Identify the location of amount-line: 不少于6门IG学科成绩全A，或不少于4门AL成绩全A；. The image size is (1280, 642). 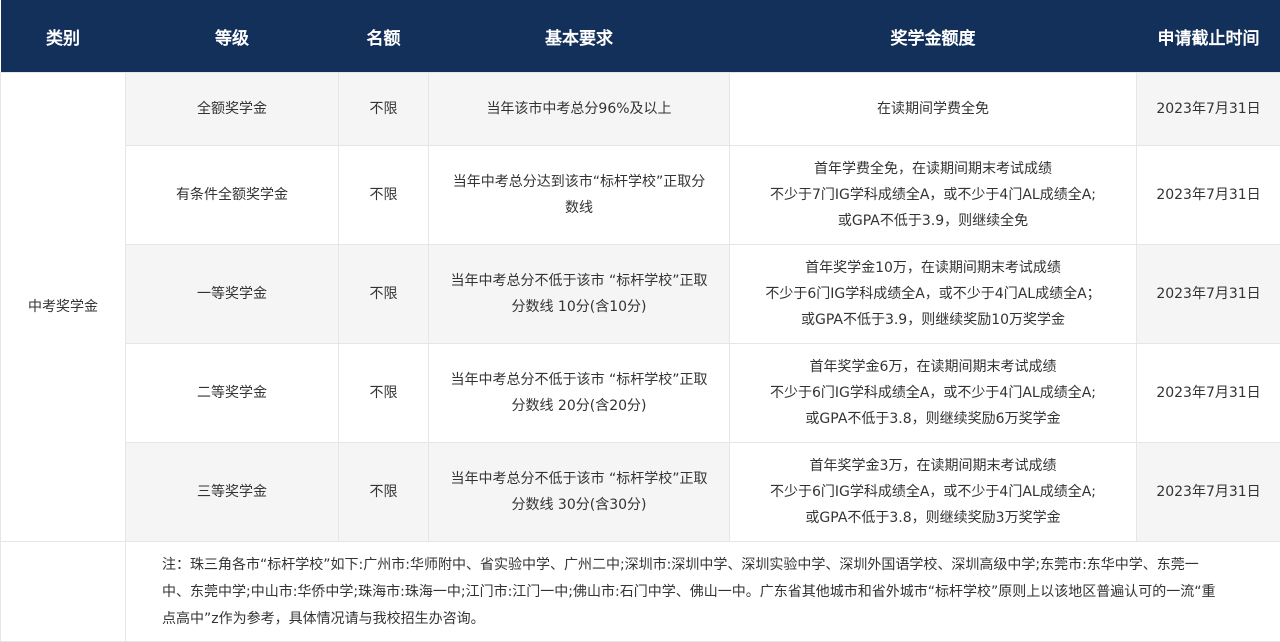
(933, 294).